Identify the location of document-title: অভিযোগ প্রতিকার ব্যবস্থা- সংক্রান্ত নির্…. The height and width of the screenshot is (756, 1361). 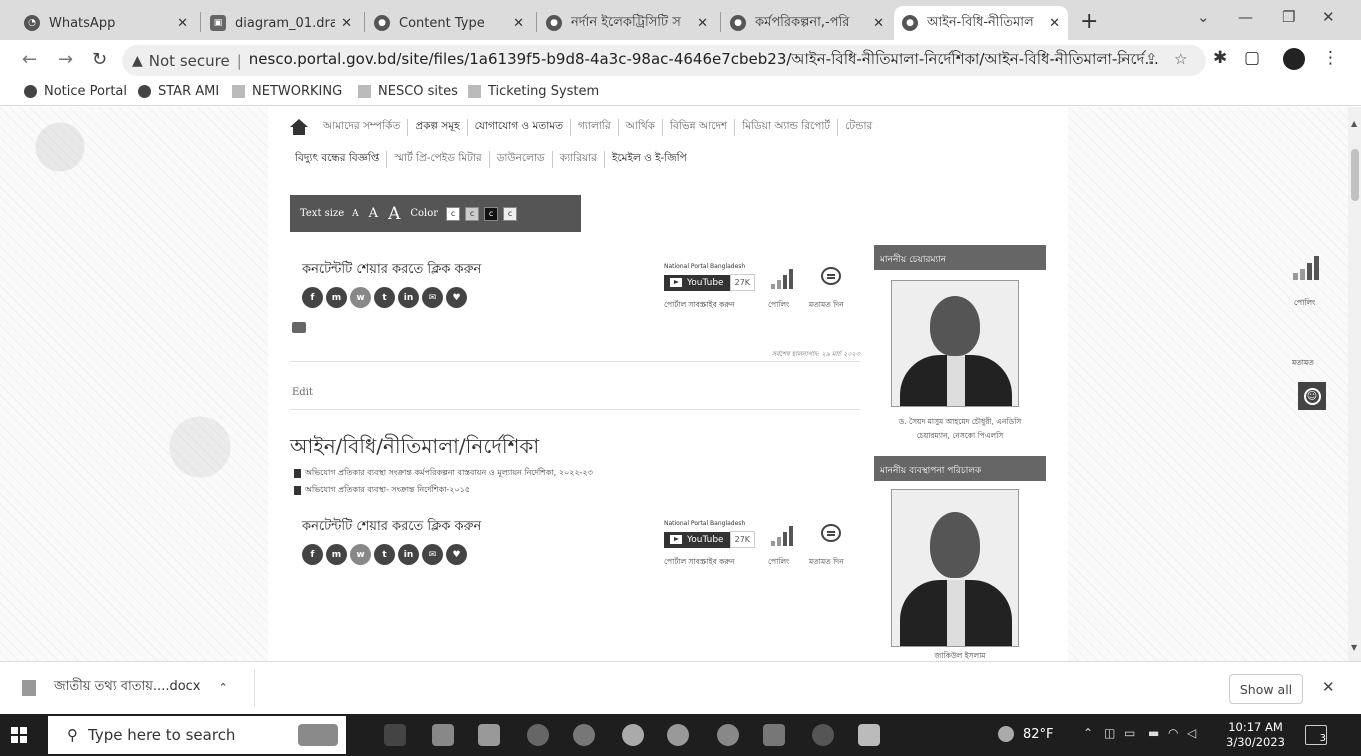
(387, 490).